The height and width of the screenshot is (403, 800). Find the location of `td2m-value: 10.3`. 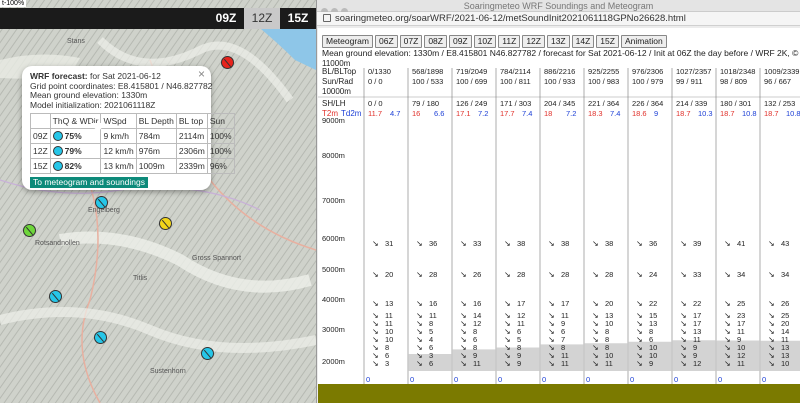

td2m-value: 10.3 is located at coordinates (705, 113).